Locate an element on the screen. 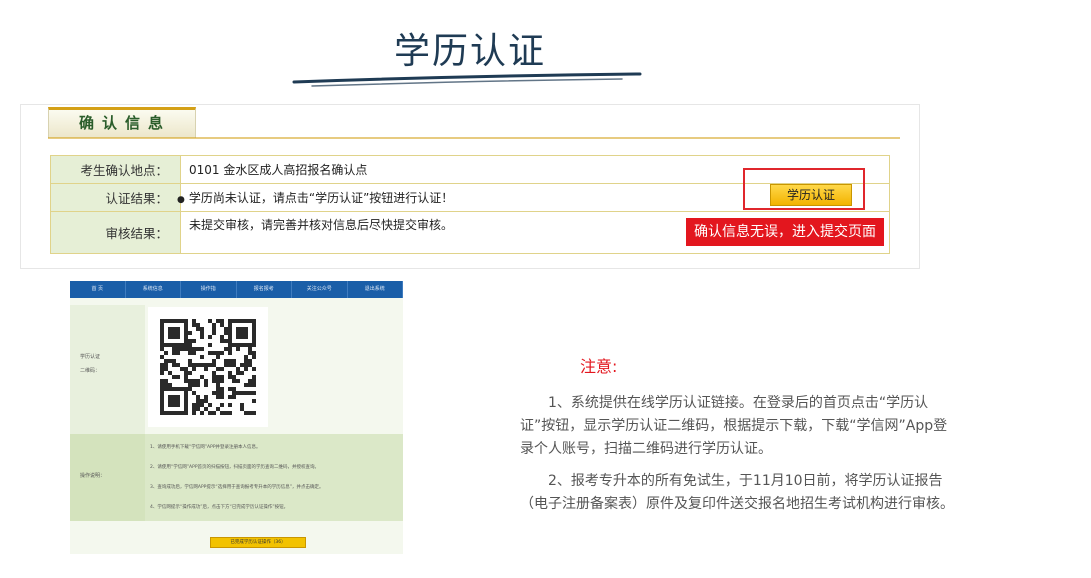 This screenshot has width=1091, height=578. nav-item: 首 页 is located at coordinates (98, 289).